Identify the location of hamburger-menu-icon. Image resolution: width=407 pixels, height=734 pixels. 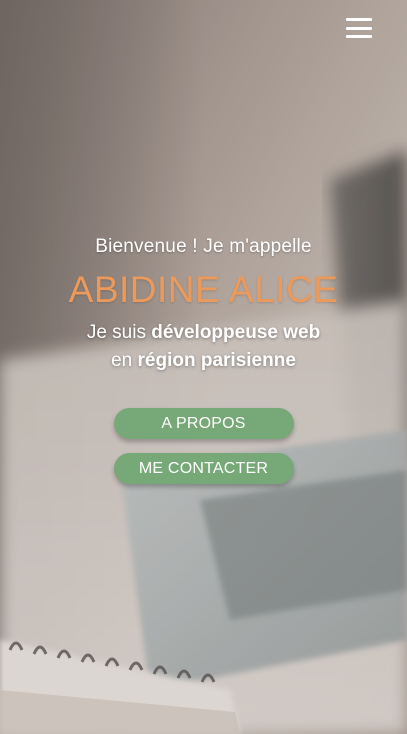
(359, 28).